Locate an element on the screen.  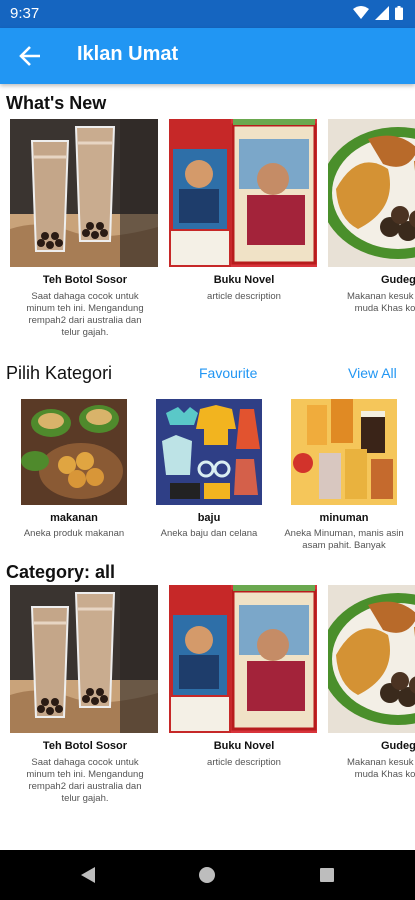
status-icons is located at coordinates (378, 13).